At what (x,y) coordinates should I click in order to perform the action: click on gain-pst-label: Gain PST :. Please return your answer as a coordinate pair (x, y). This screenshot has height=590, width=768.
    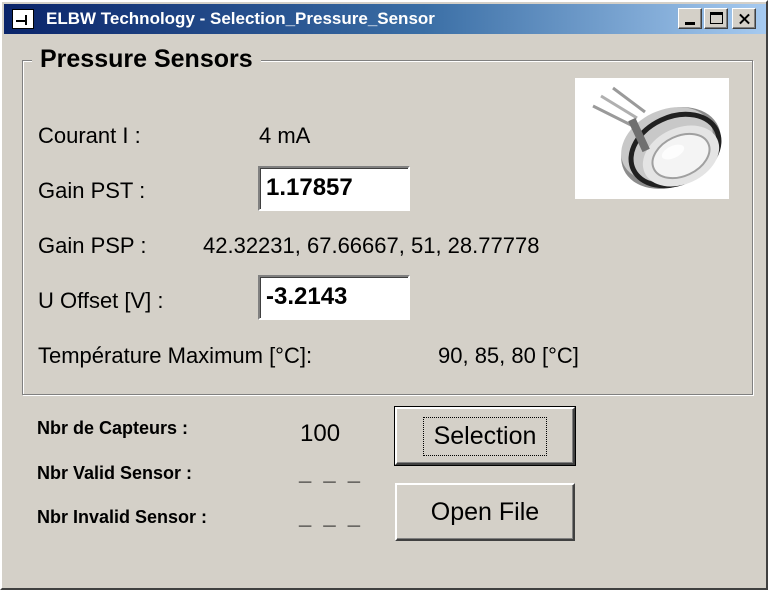
    Looking at the image, I should click on (92, 190).